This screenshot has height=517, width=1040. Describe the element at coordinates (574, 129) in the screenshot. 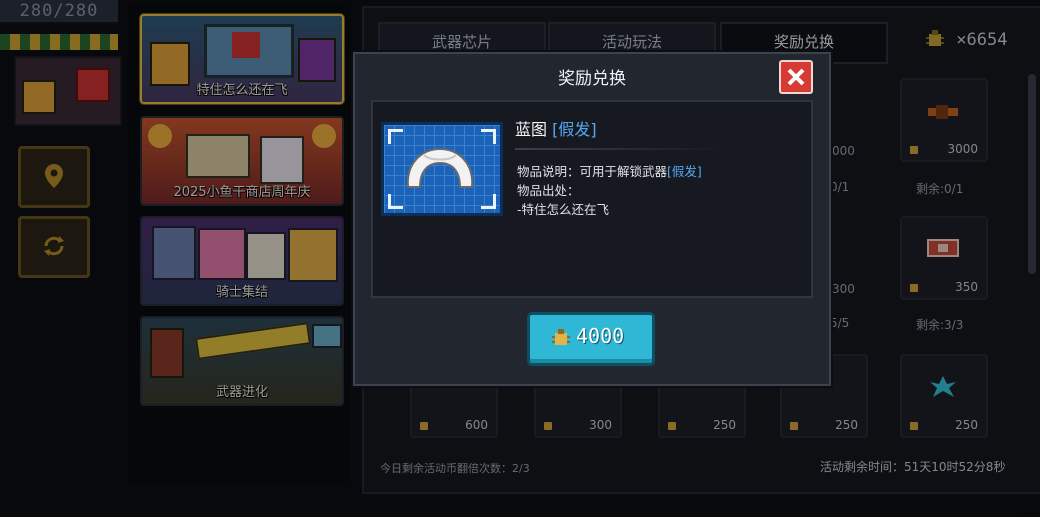

I see `item-tag: [假发]` at that location.